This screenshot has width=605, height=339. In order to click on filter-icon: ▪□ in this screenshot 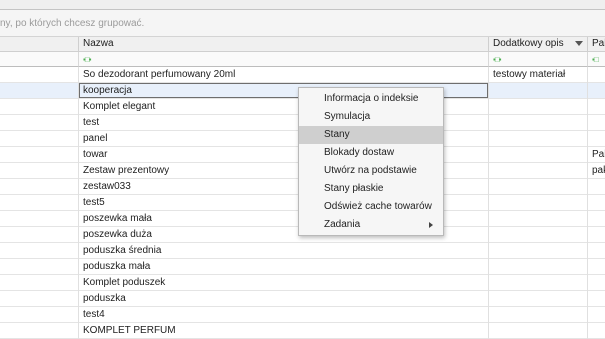, I will do `click(595, 59)`.